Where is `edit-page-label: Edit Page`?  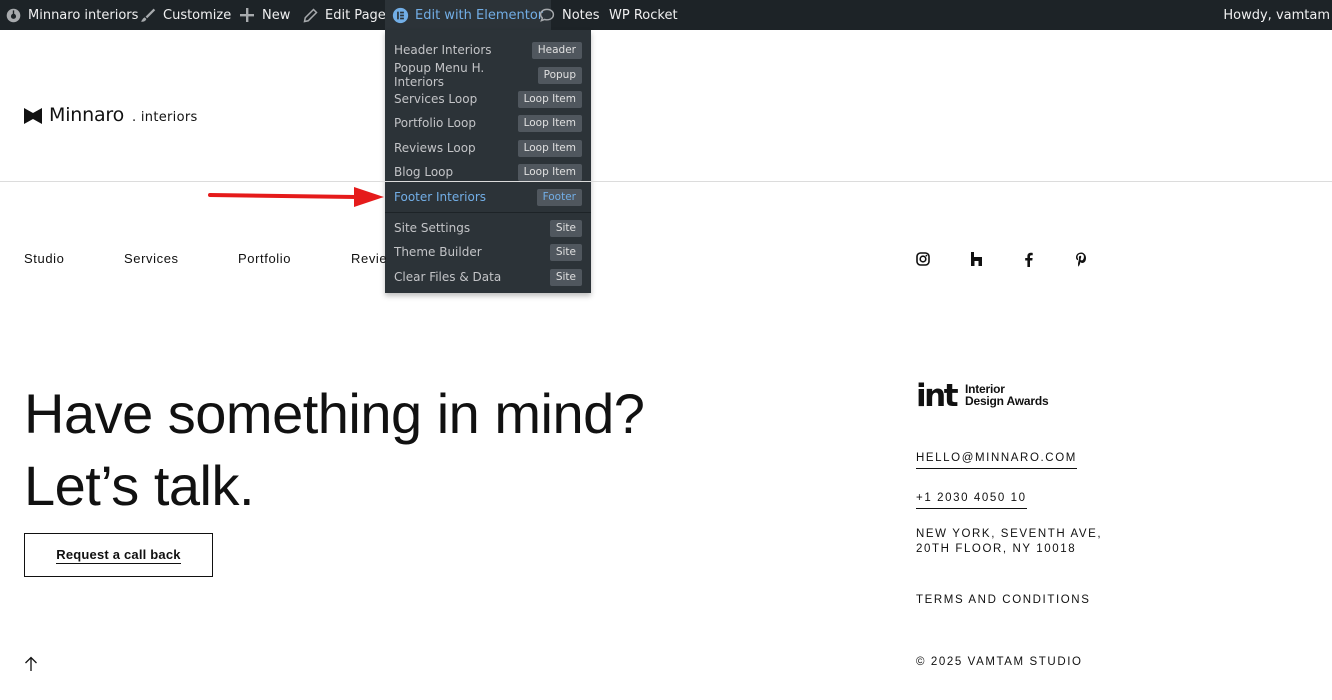 edit-page-label: Edit Page is located at coordinates (355, 15).